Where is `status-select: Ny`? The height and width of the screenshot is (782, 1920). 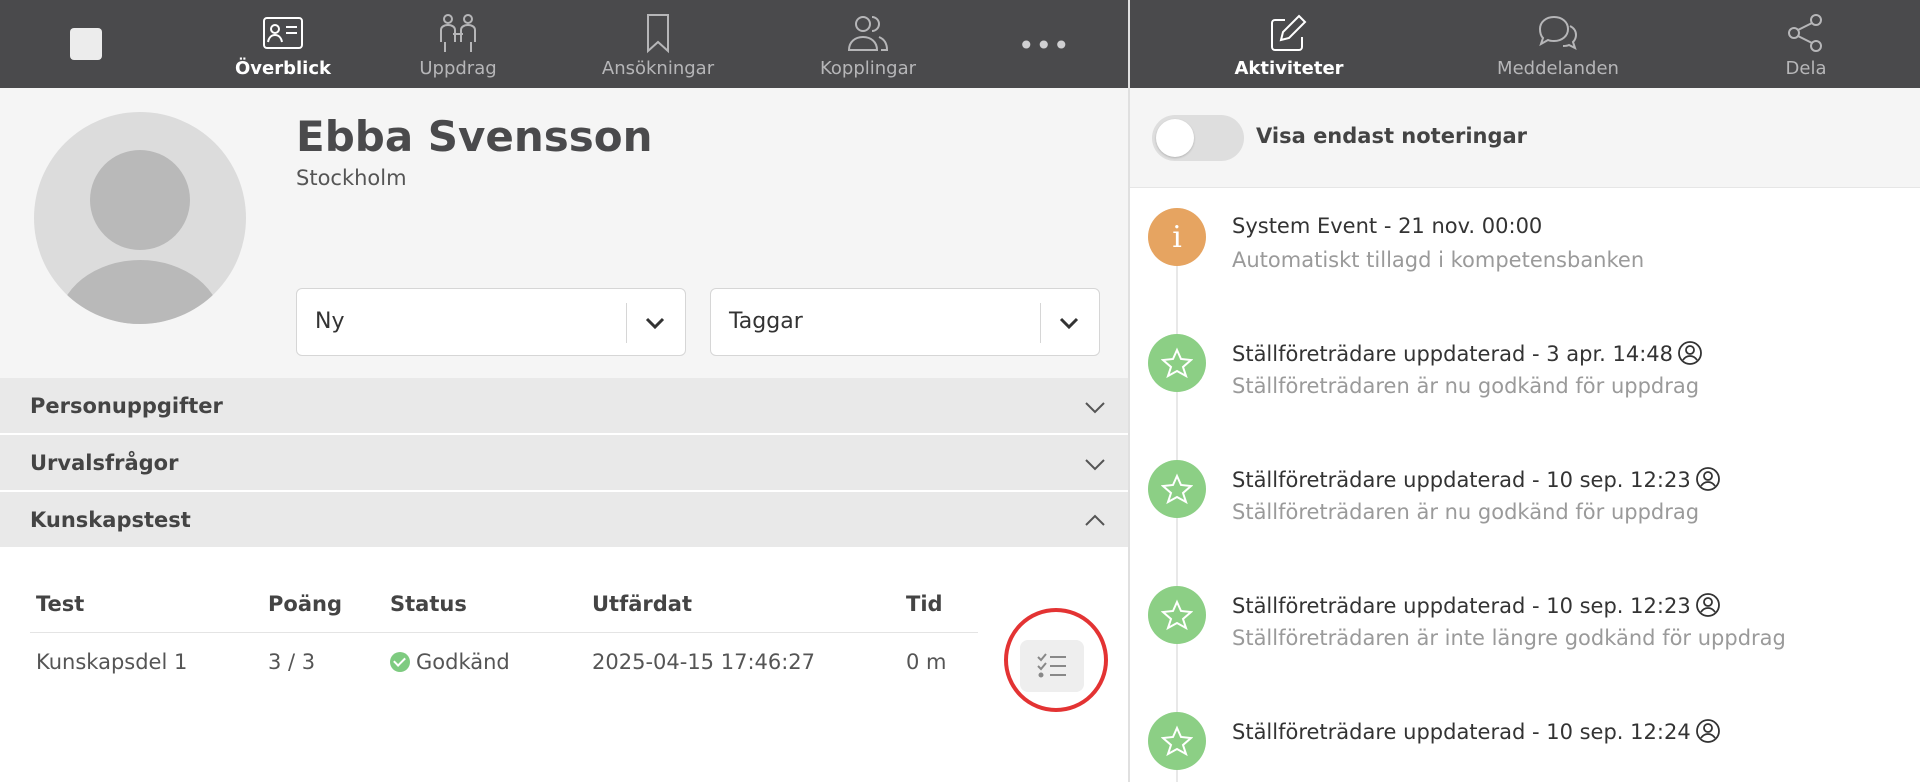 status-select: Ny is located at coordinates (491, 322).